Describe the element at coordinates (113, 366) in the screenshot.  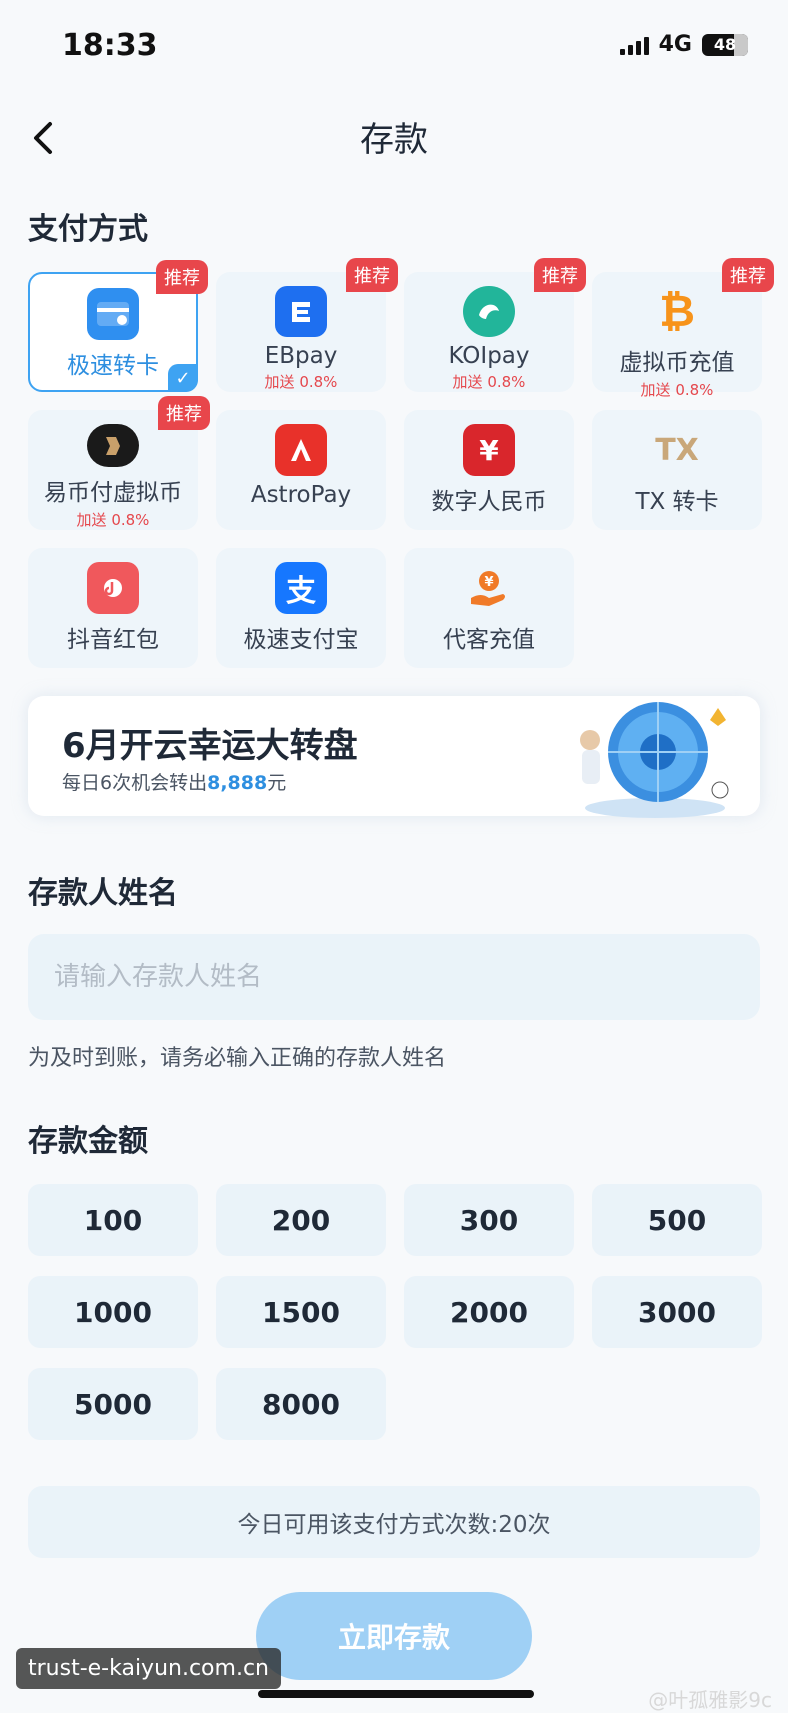
I see `payment-method-name: 极速转卡` at that location.